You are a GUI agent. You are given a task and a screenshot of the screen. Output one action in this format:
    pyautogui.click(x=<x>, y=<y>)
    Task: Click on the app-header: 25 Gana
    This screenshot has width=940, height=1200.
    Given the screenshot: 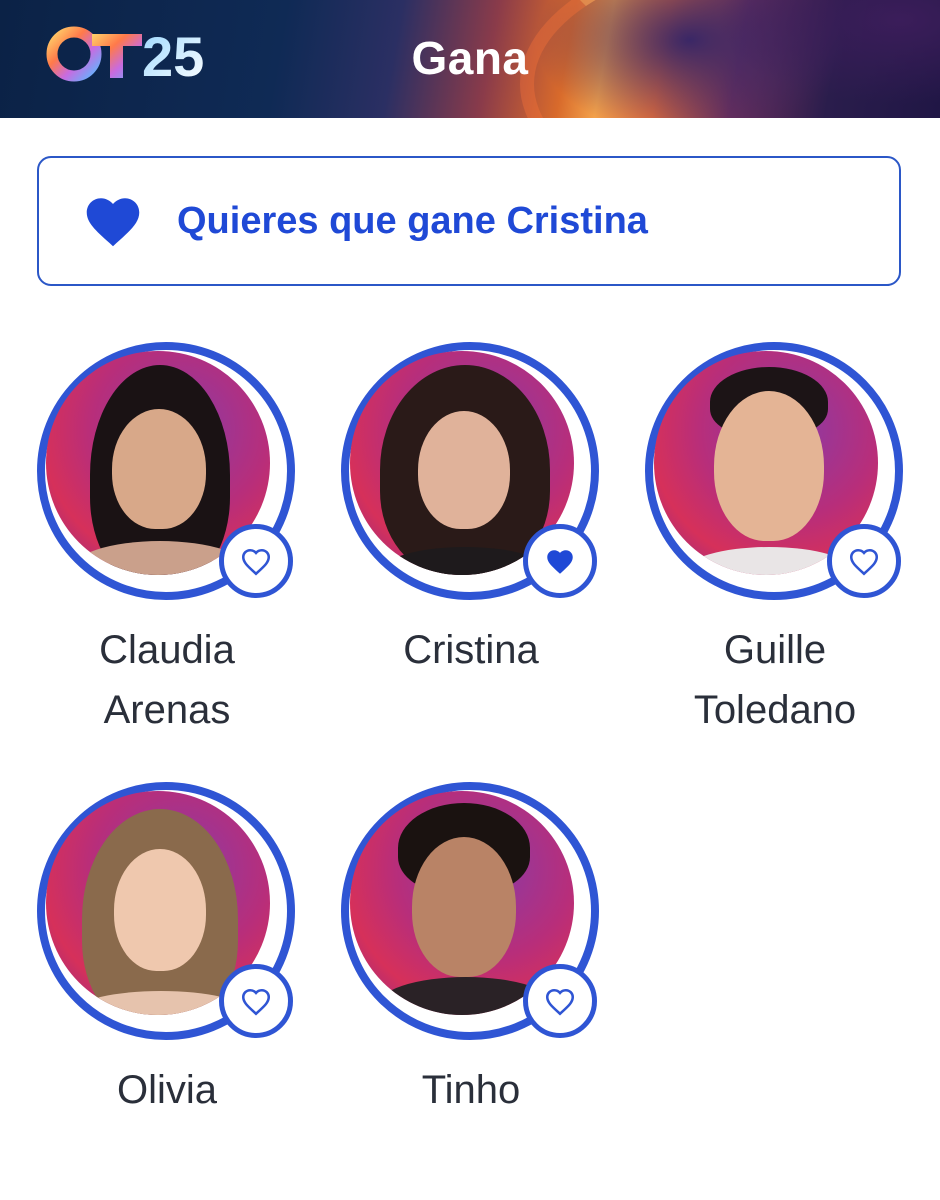 What is the action you would take?
    pyautogui.click(x=470, y=59)
    